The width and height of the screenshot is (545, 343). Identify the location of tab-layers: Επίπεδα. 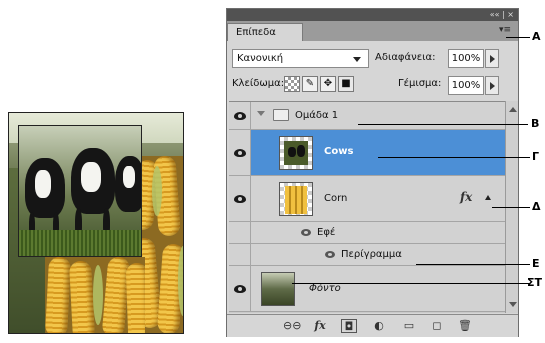
(265, 32).